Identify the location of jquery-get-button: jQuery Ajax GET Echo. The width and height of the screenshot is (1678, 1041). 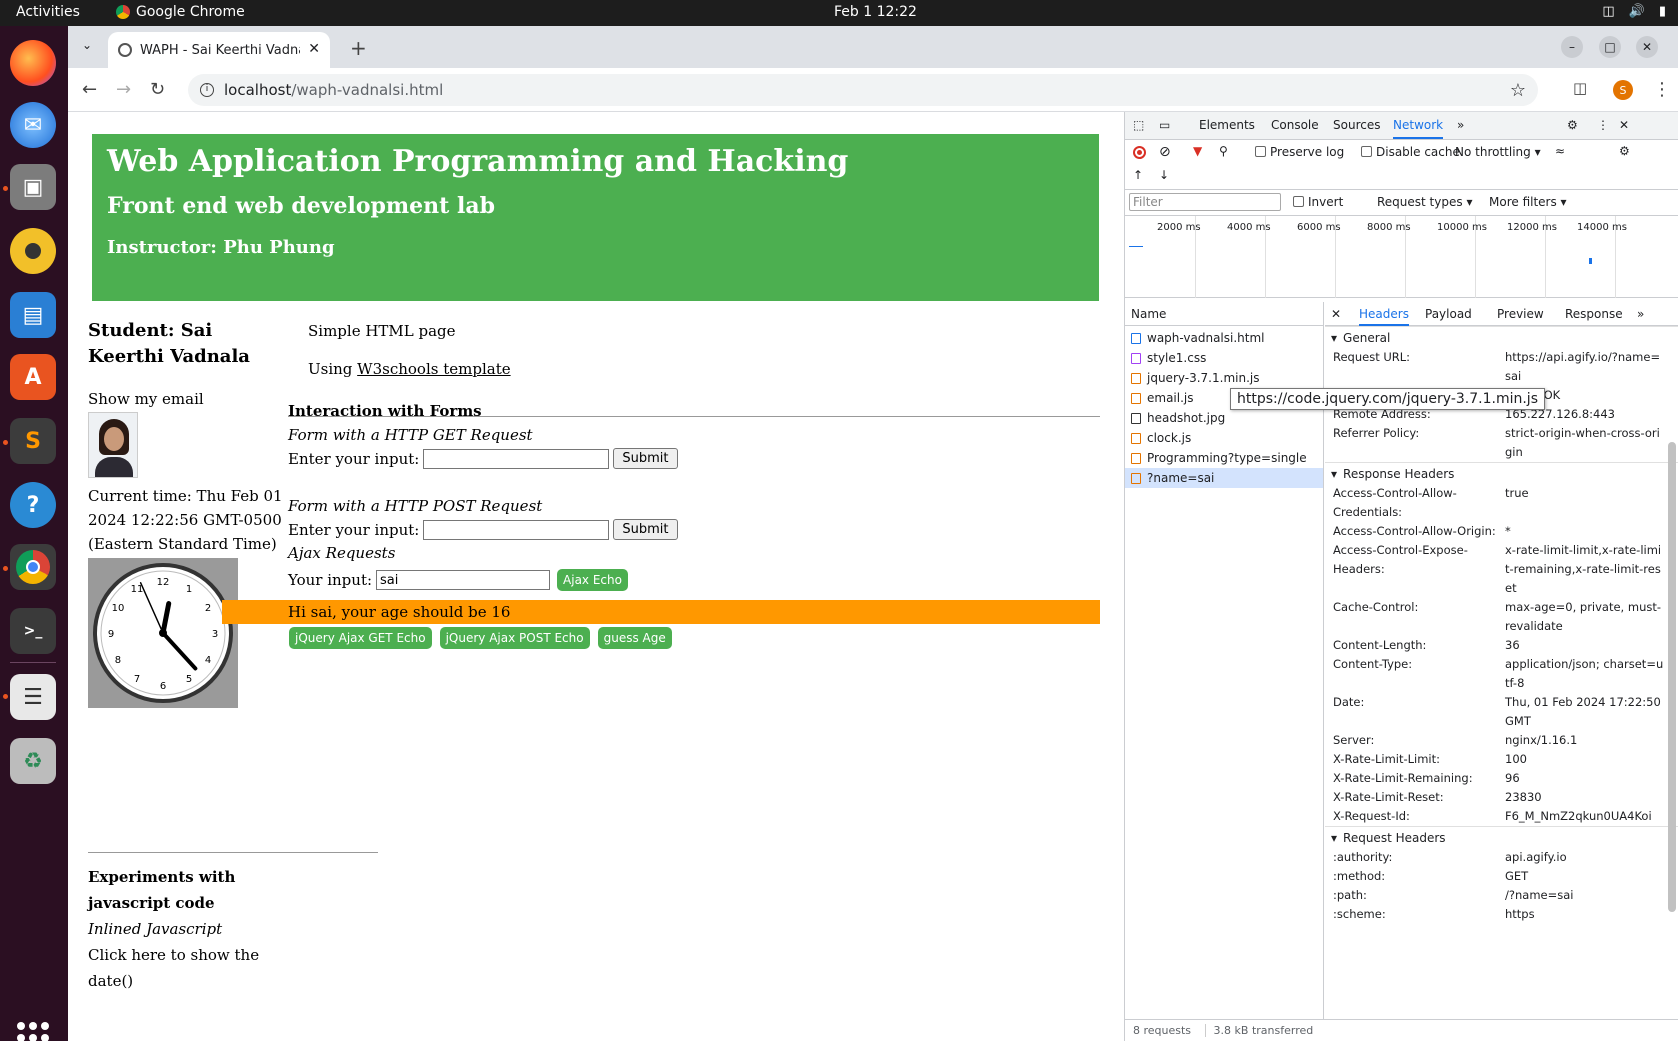
(360, 638).